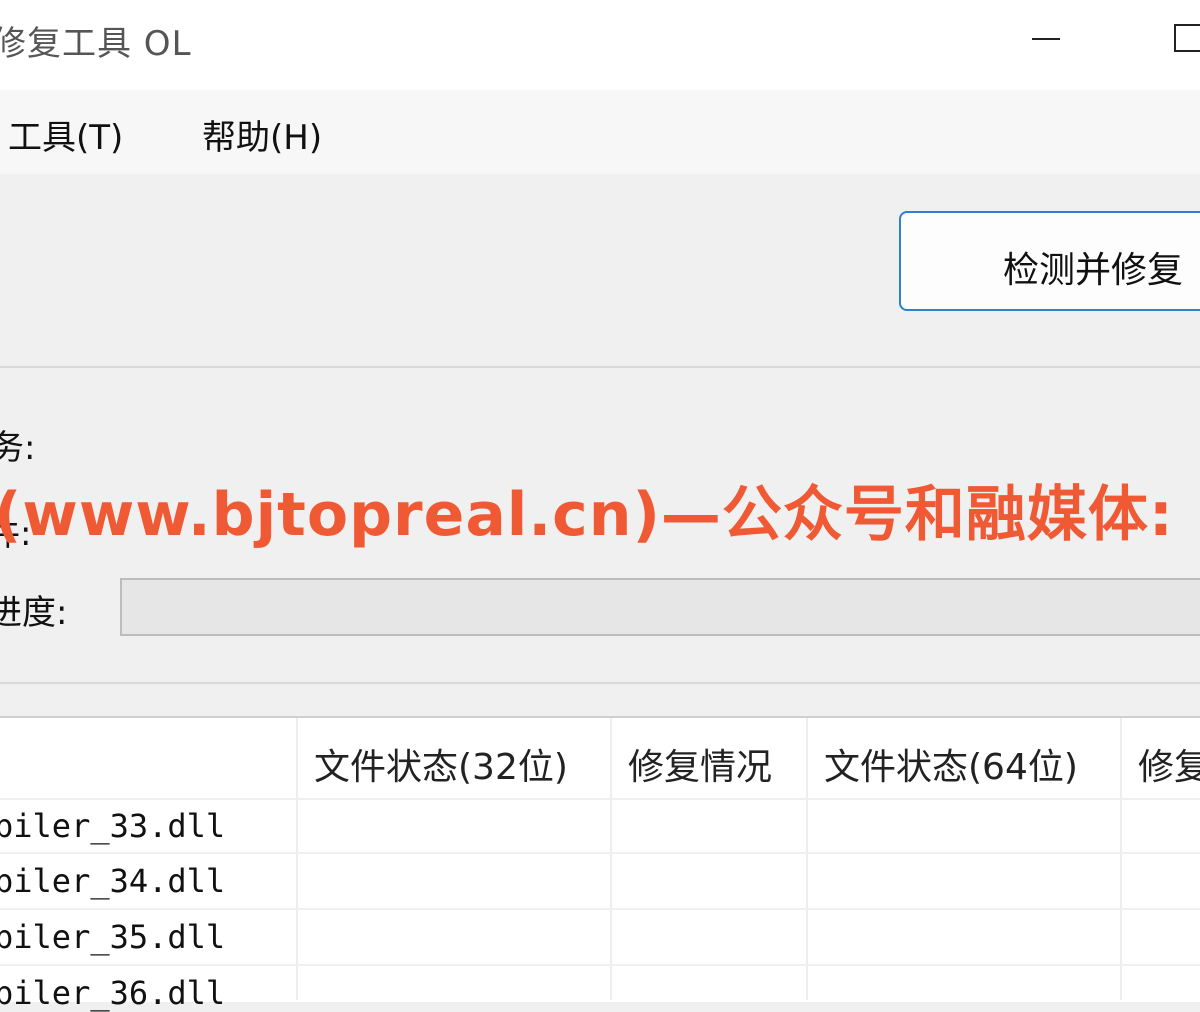 This screenshot has height=1012, width=1200. What do you see at coordinates (1093, 270) in the screenshot?
I see `detect-and-fix-label: 检测并修复` at bounding box center [1093, 270].